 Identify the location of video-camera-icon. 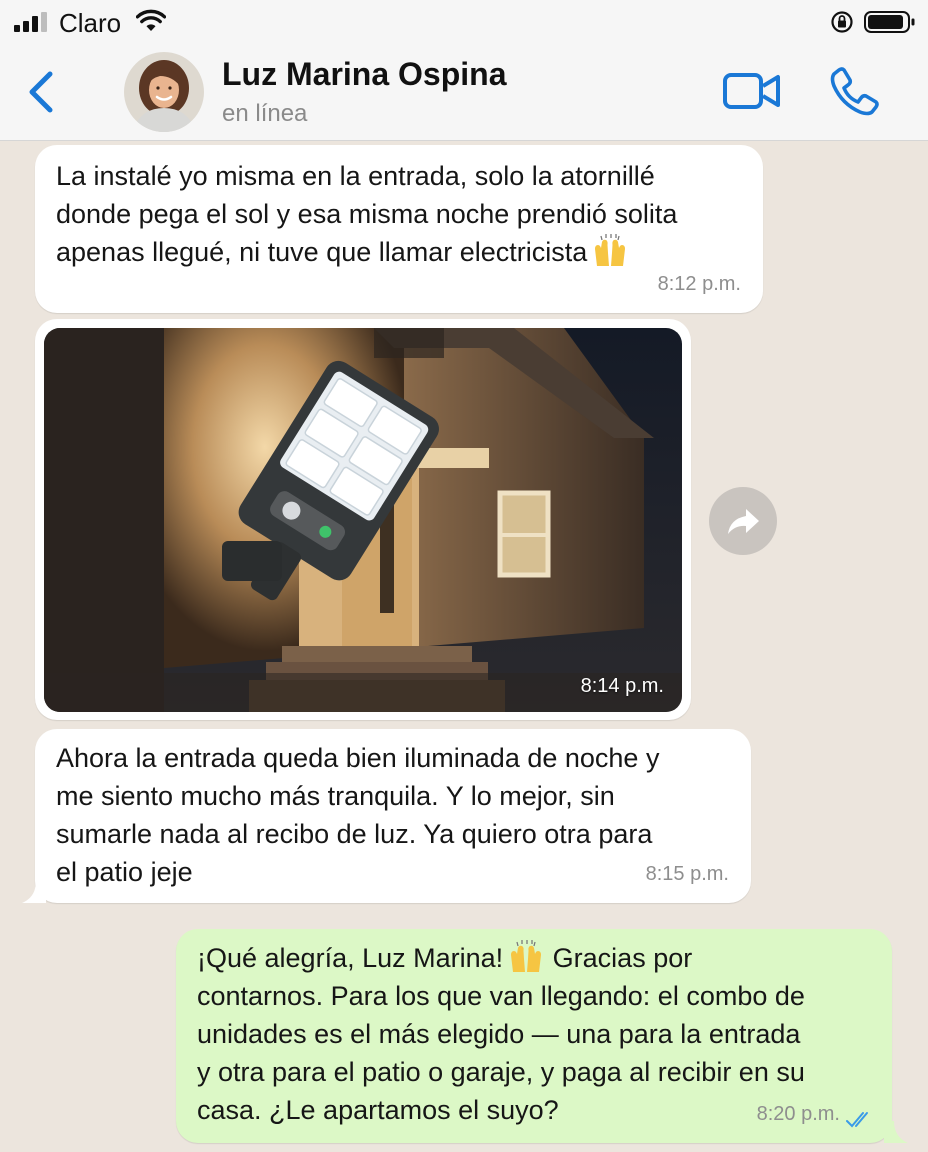
(752, 91).